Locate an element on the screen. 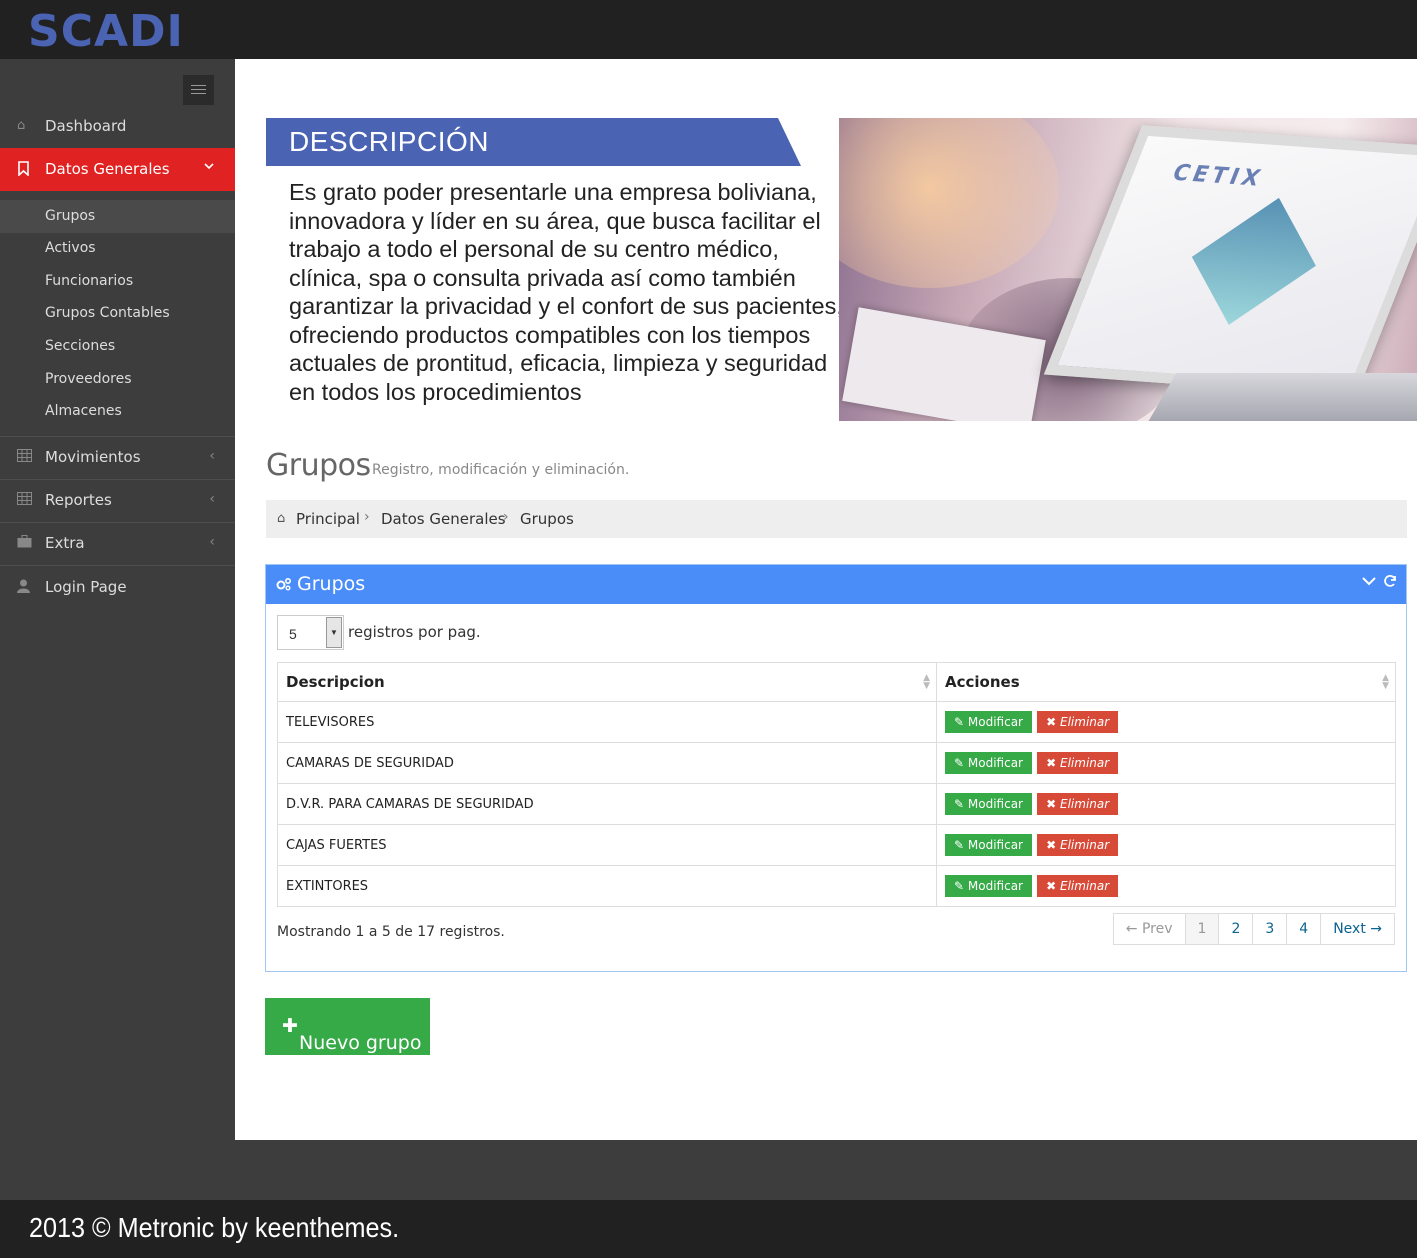 The image size is (1417, 1258). hero-image-laptop: CETIX is located at coordinates (1128, 269).